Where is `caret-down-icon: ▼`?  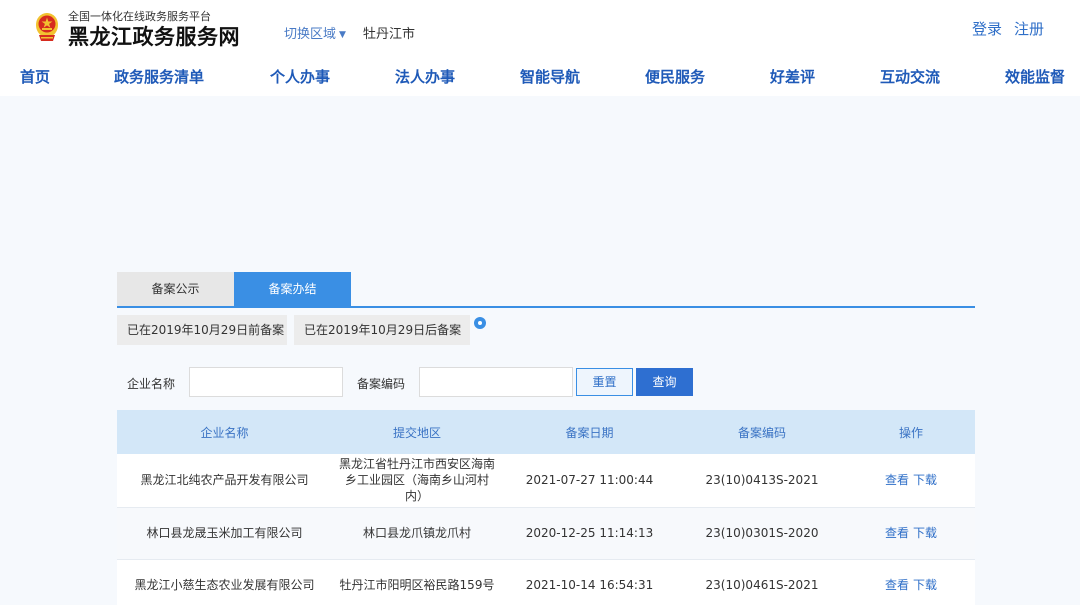 caret-down-icon: ▼ is located at coordinates (342, 35).